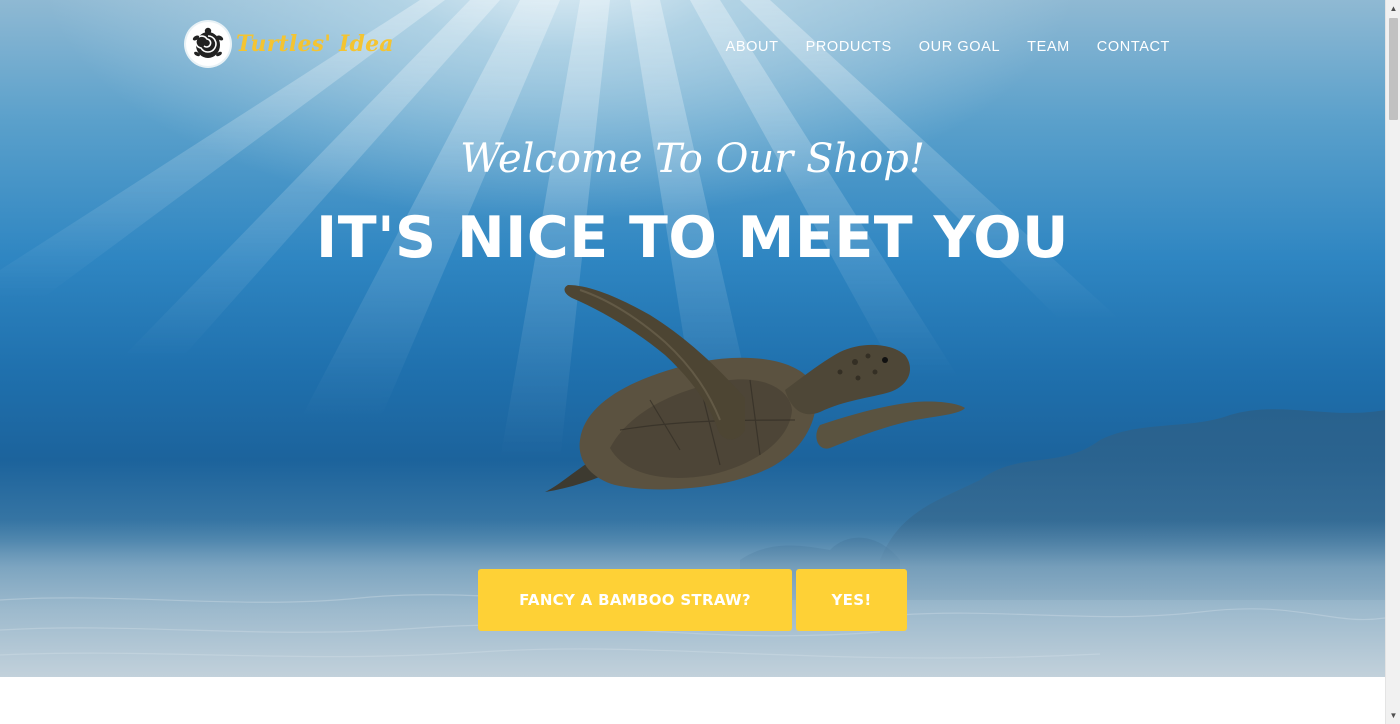  Describe the element at coordinates (1393, 8) in the screenshot. I see `scroll-up-arrow-icon: ▲` at that location.